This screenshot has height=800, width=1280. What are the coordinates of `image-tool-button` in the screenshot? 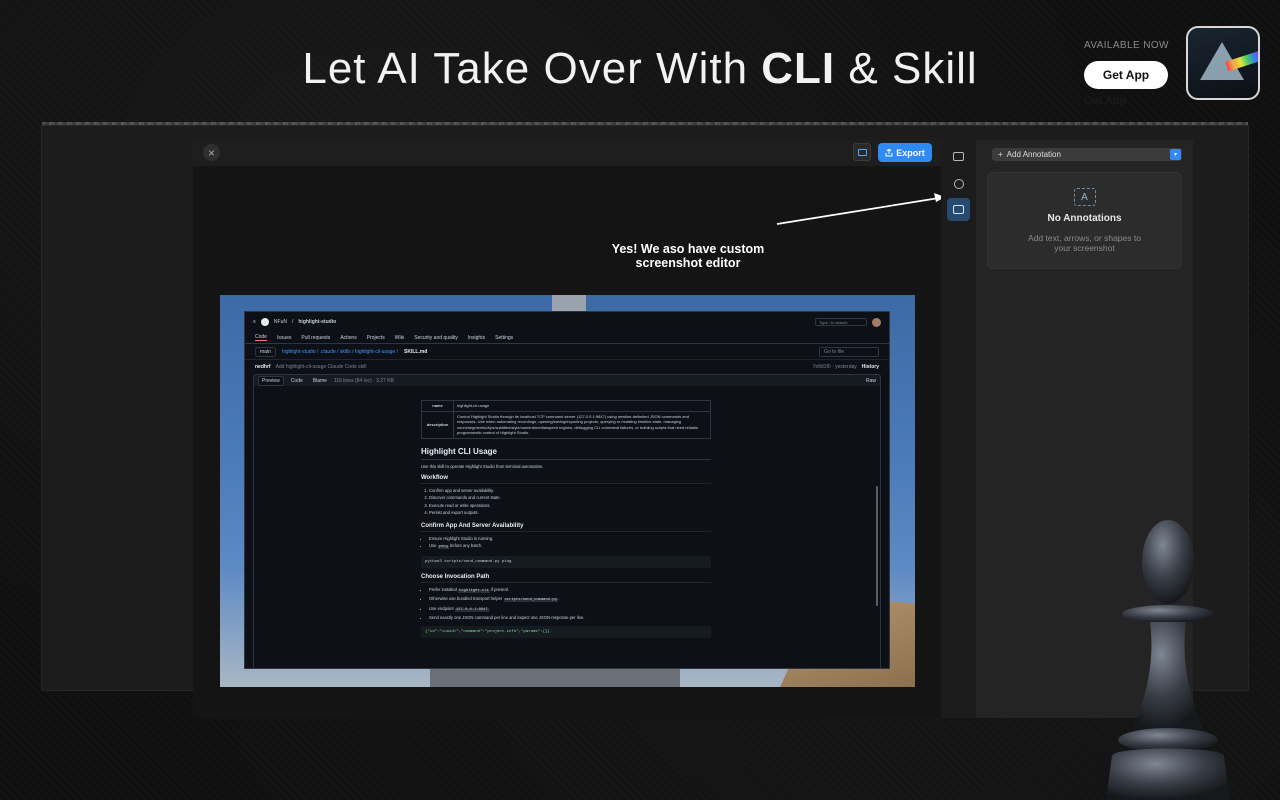 It's located at (958, 156).